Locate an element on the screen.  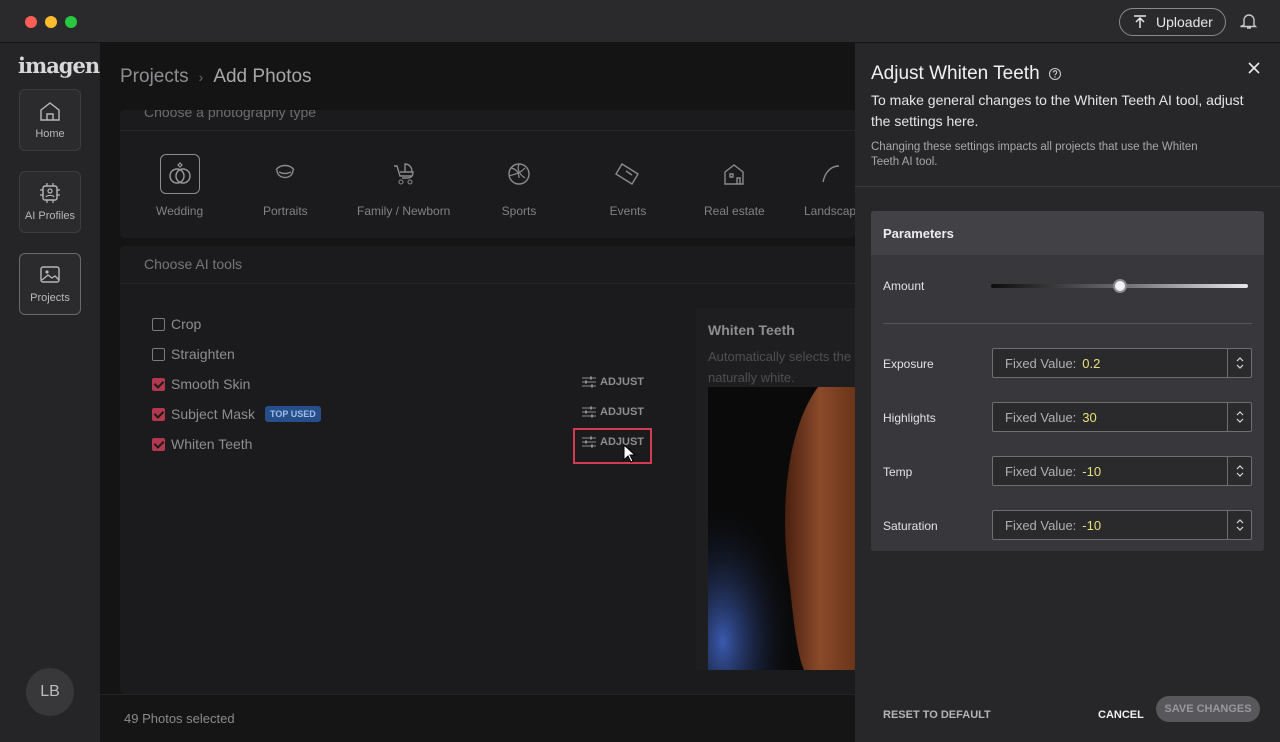
tool-label: Whiten Teeth is located at coordinates (212, 444).